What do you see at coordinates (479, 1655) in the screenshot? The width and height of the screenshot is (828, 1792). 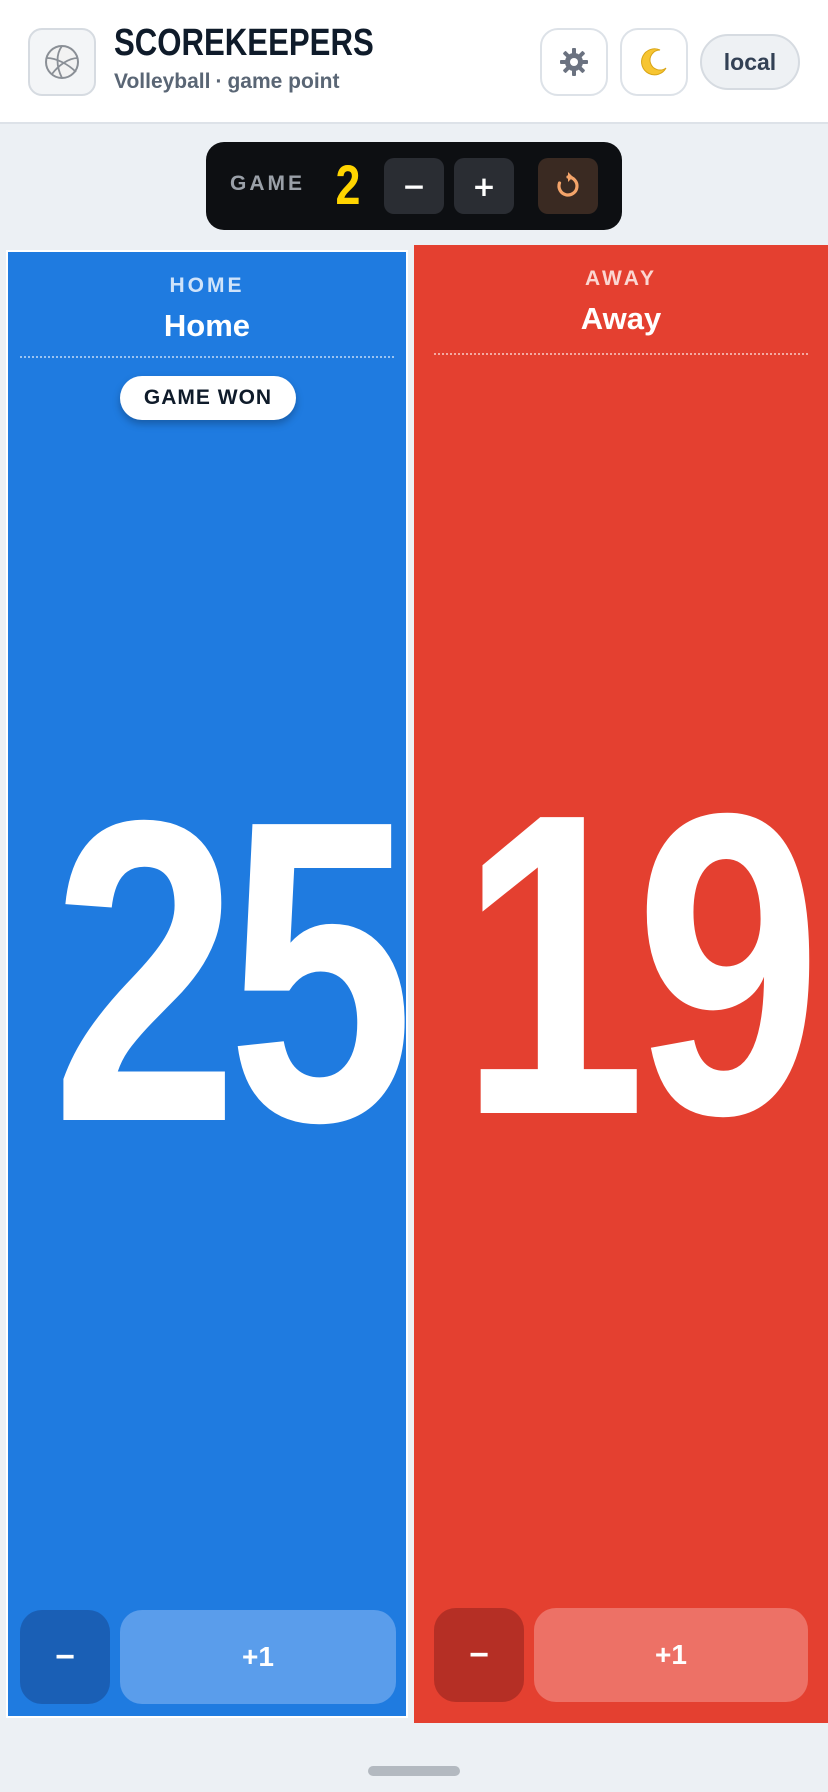 I see `away-minus-button: −` at bounding box center [479, 1655].